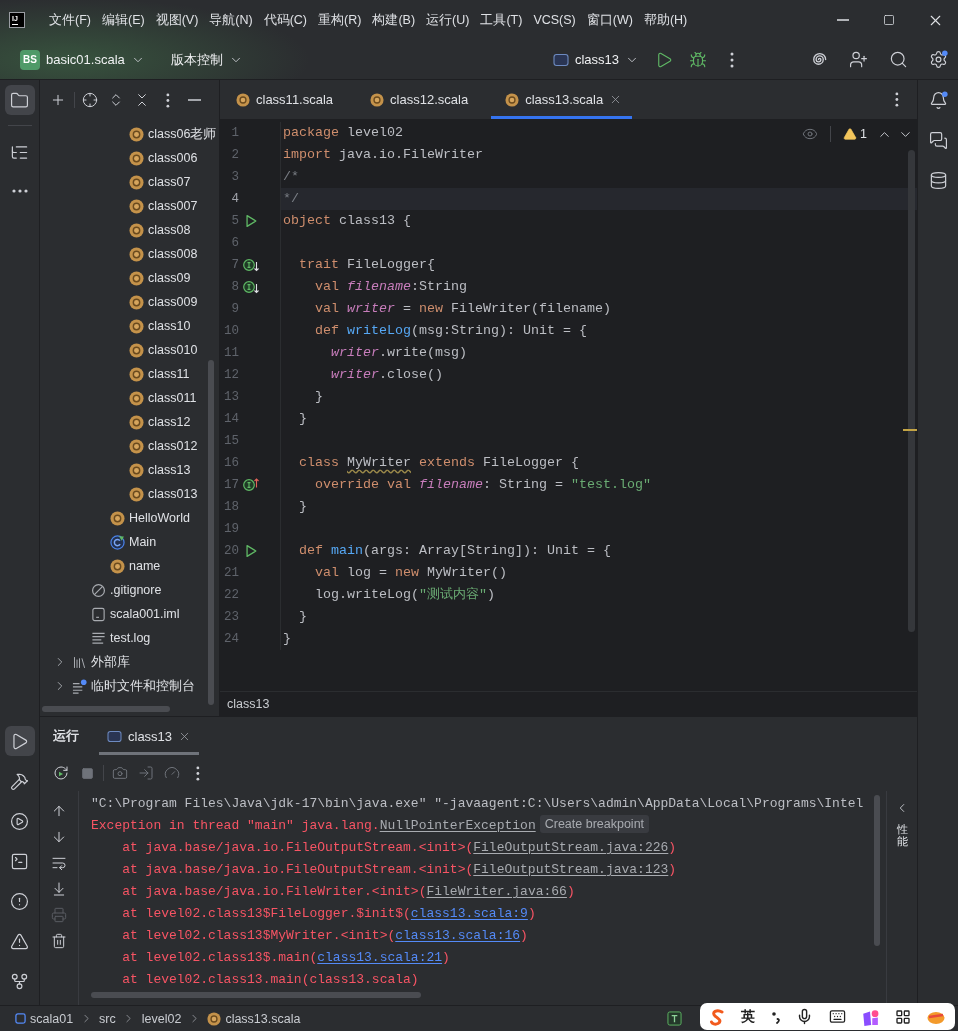 The width and height of the screenshot is (958, 1031). Describe the element at coordinates (58, 100) in the screenshot. I see `add-icon` at that location.